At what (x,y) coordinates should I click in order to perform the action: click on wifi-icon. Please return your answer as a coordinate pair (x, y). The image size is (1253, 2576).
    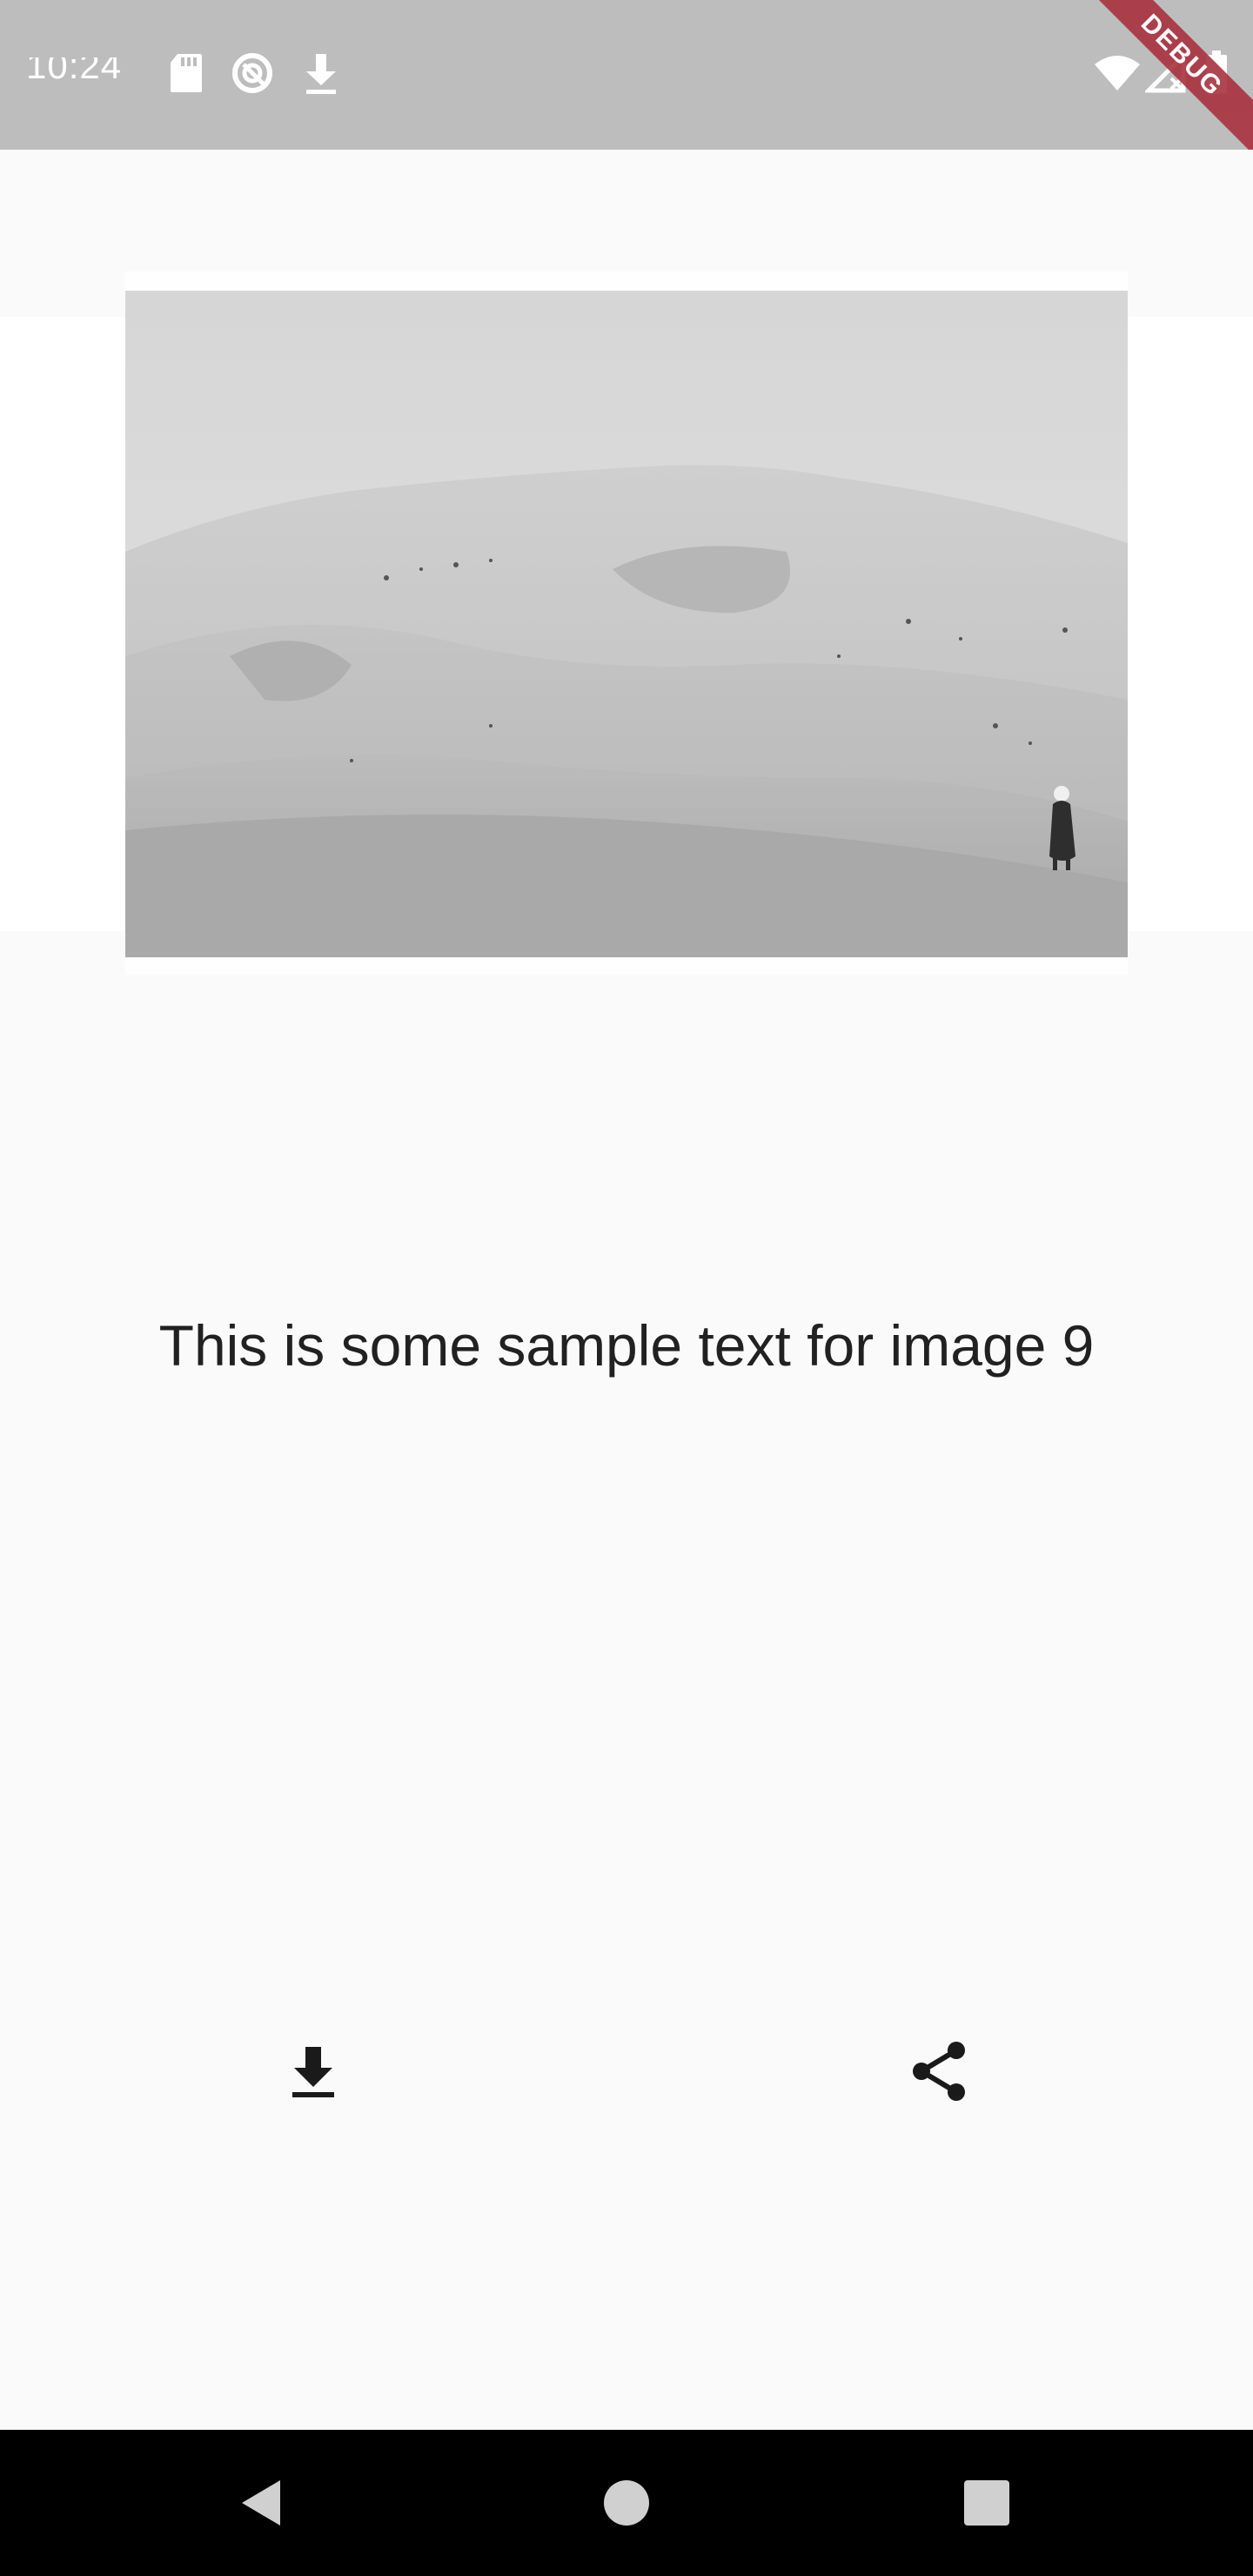
    Looking at the image, I should click on (1117, 73).